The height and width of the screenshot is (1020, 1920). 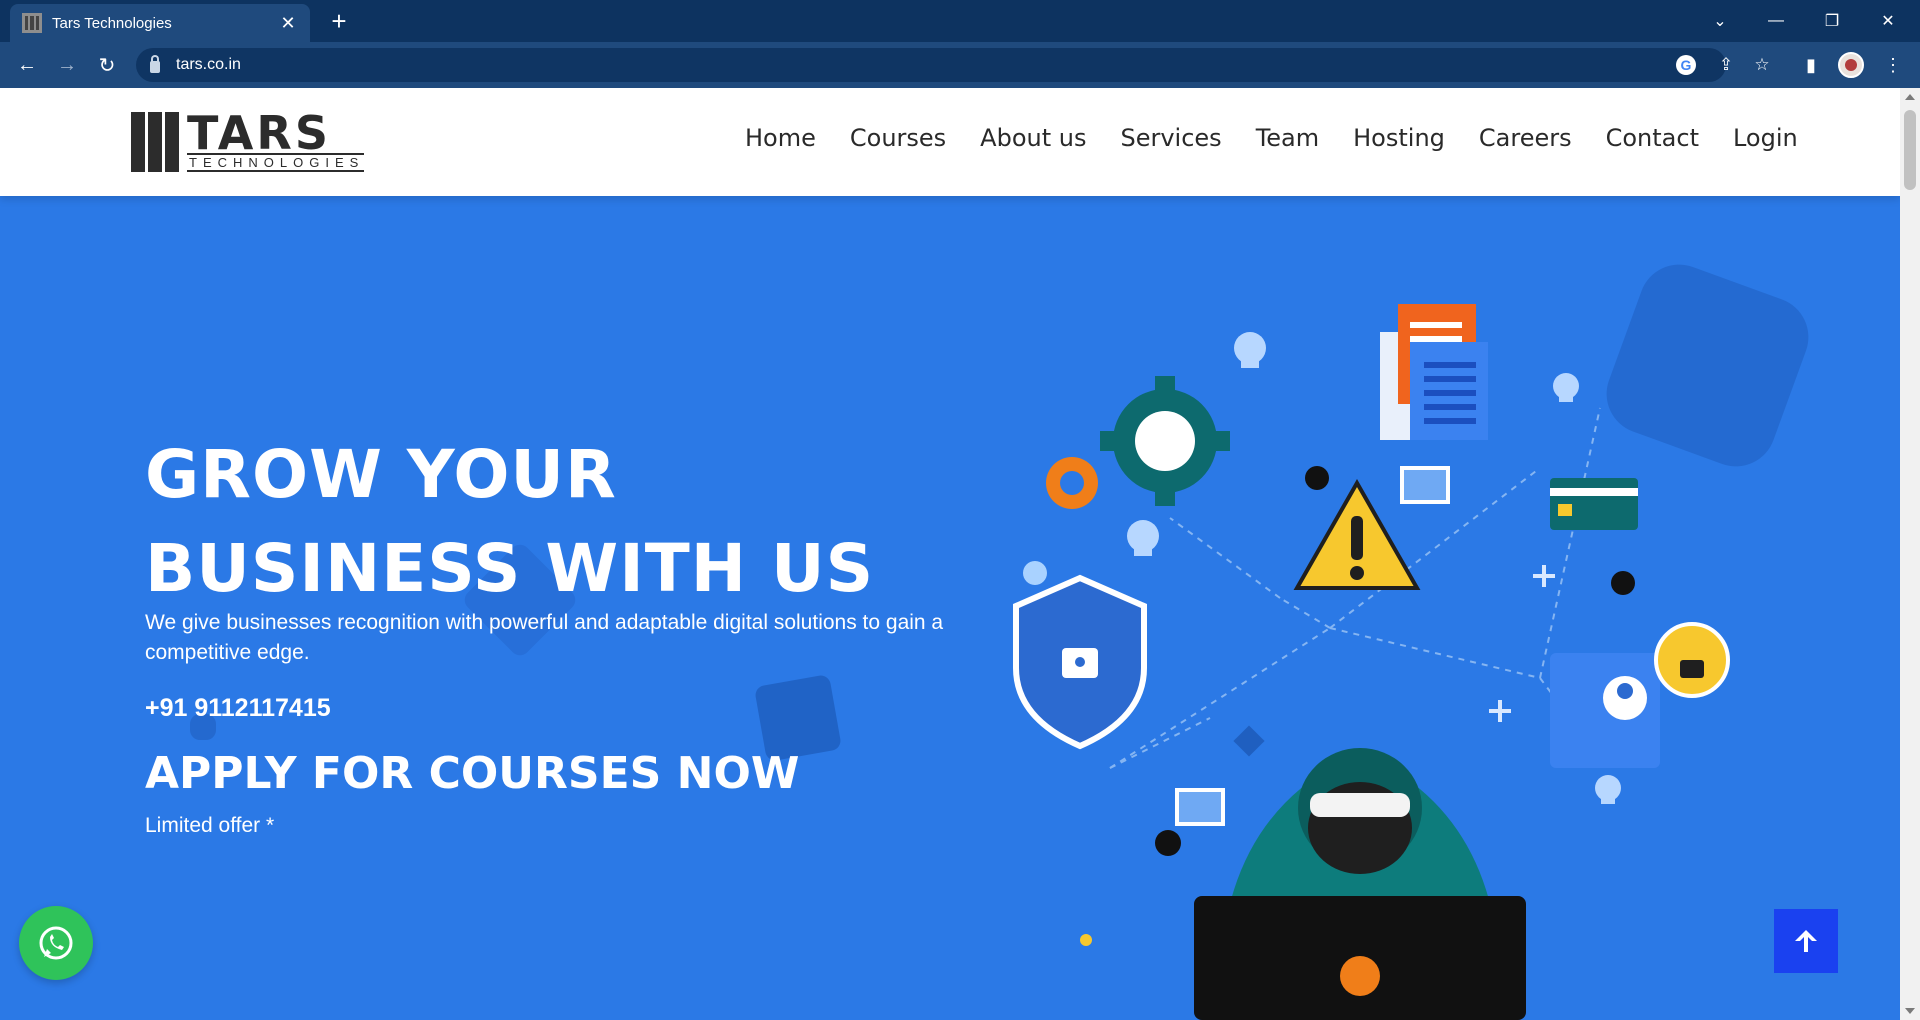 What do you see at coordinates (1434, 372) in the screenshot?
I see `document-icon` at bounding box center [1434, 372].